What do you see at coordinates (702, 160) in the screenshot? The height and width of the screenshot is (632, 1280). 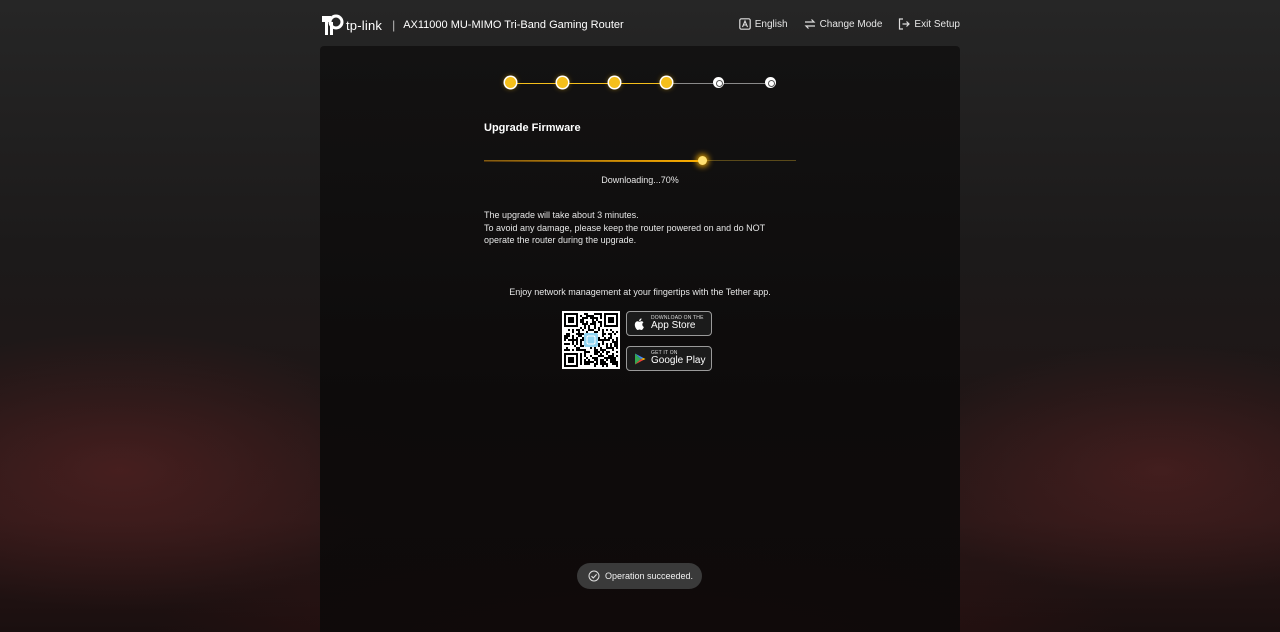 I see `progress-indicator` at bounding box center [702, 160].